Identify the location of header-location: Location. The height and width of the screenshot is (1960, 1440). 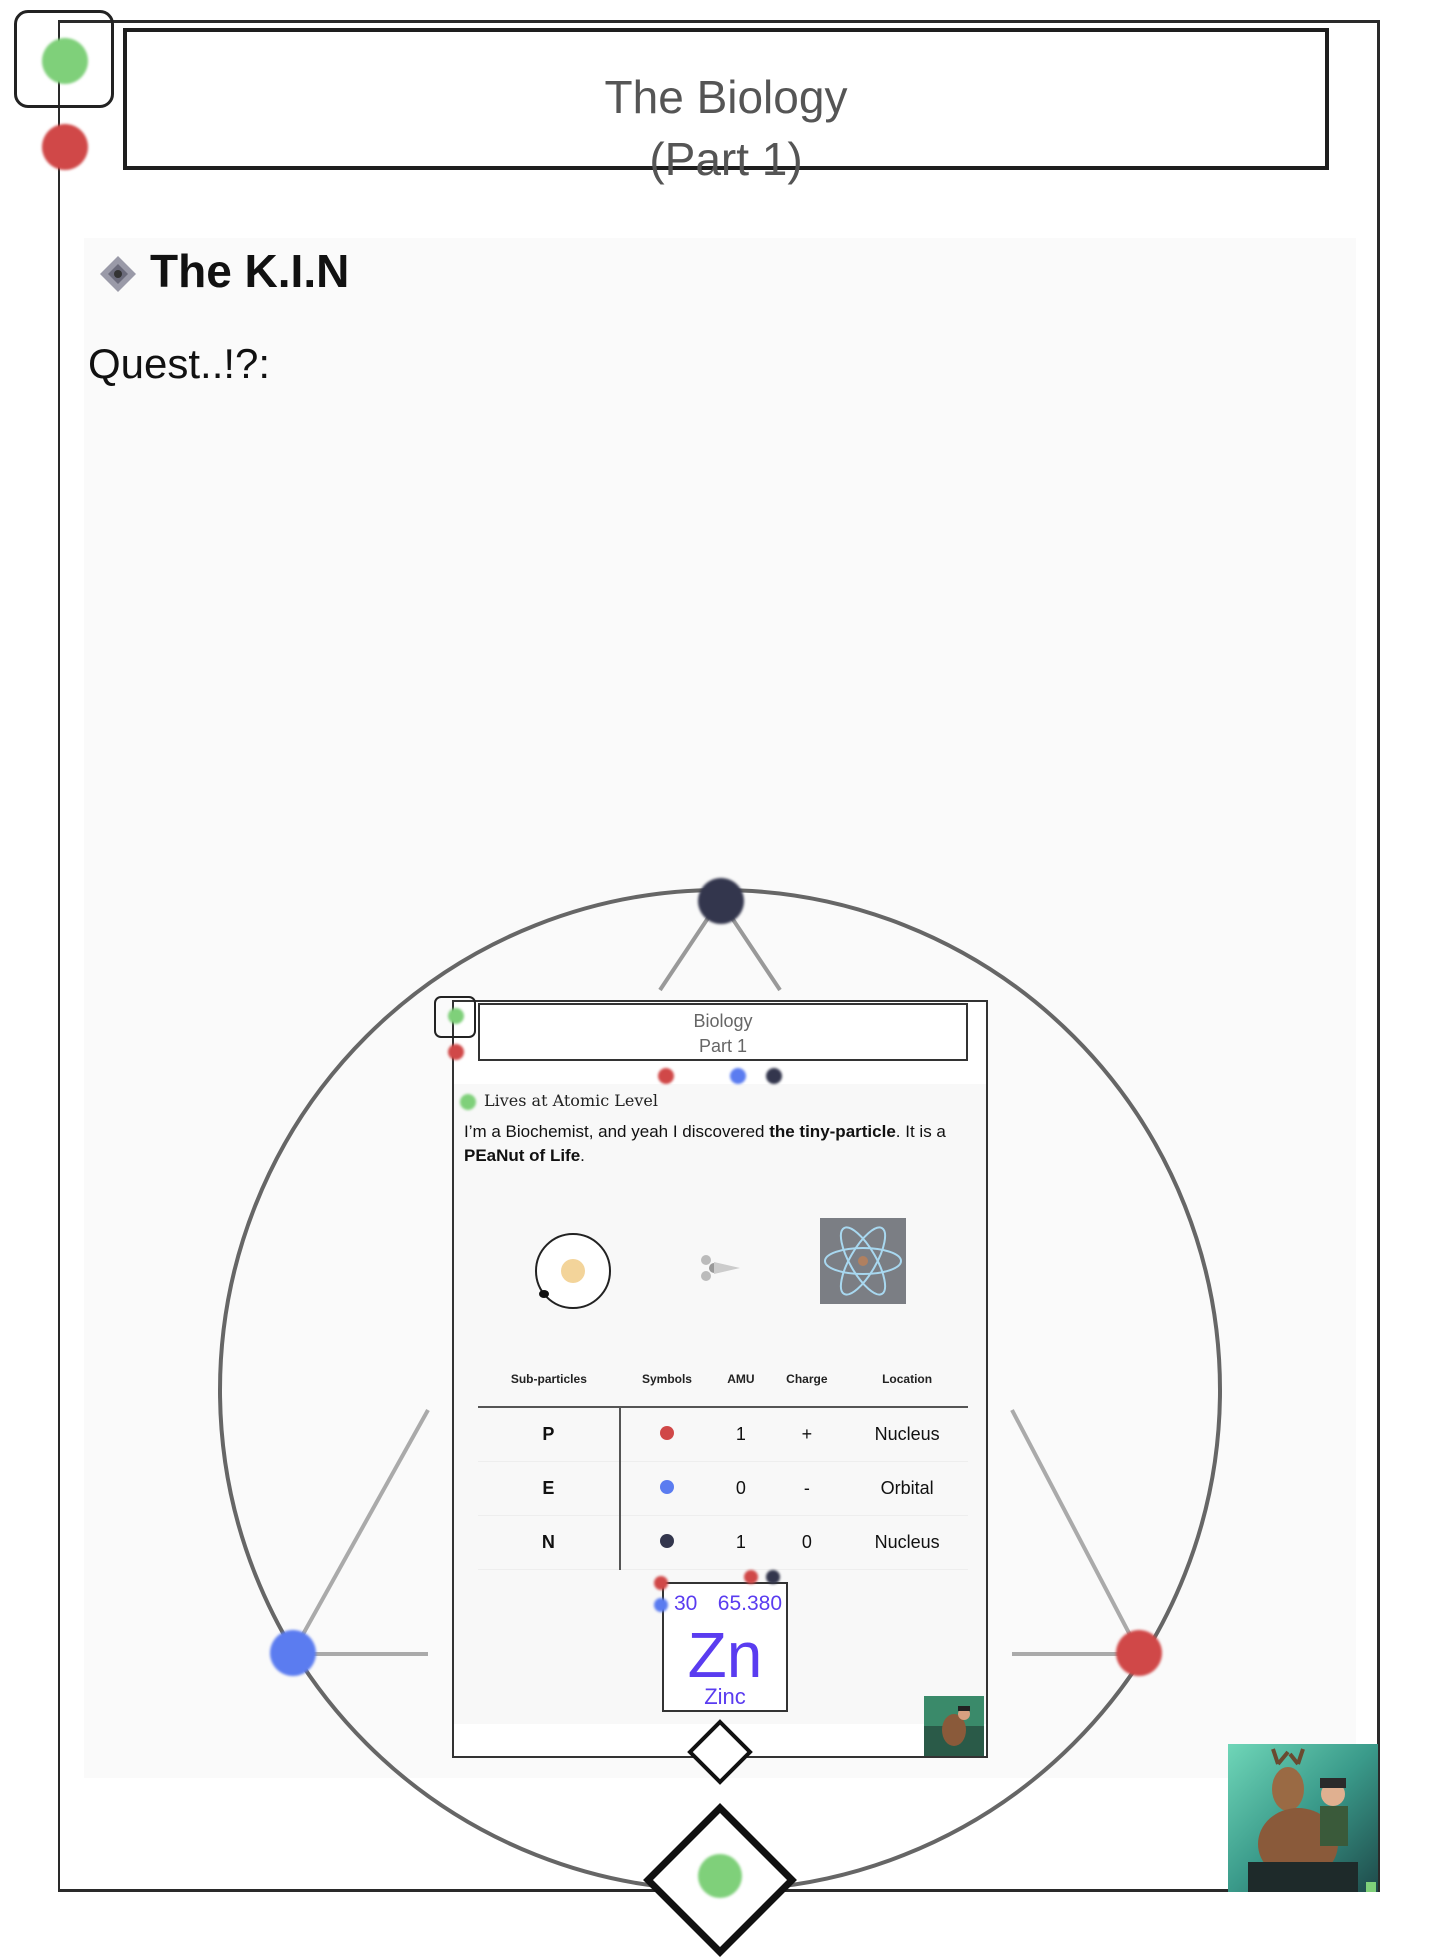
(907, 1380).